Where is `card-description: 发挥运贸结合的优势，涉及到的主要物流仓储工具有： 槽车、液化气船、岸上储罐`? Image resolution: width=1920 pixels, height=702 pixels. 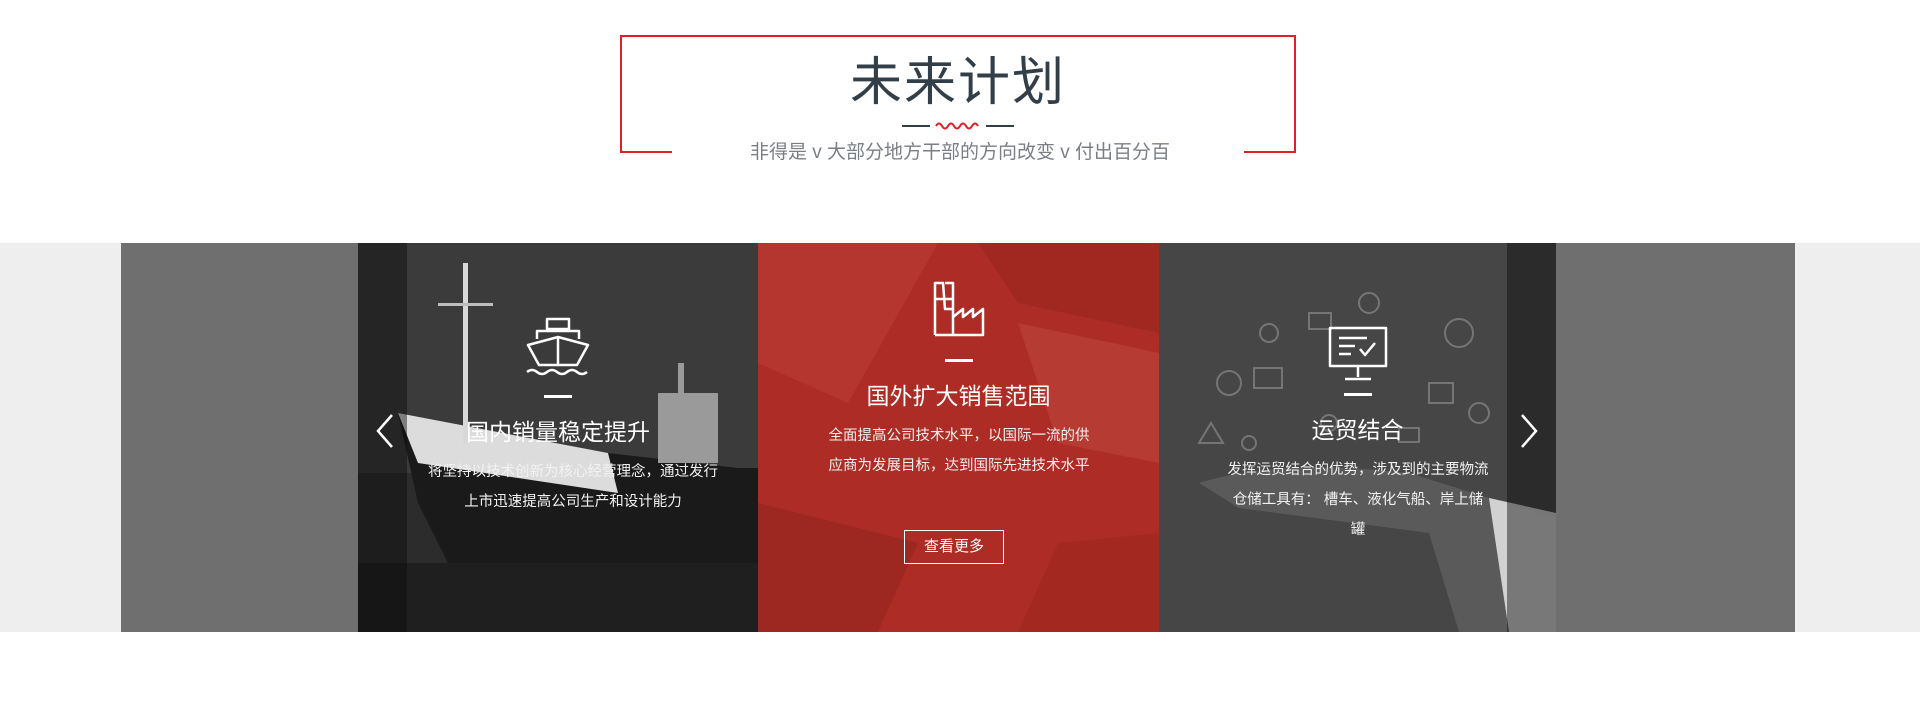
card-description: 发挥运贸结合的优势，涉及到的主要物流仓储工具有： 槽车、液化气船、岸上储罐 is located at coordinates (1358, 500).